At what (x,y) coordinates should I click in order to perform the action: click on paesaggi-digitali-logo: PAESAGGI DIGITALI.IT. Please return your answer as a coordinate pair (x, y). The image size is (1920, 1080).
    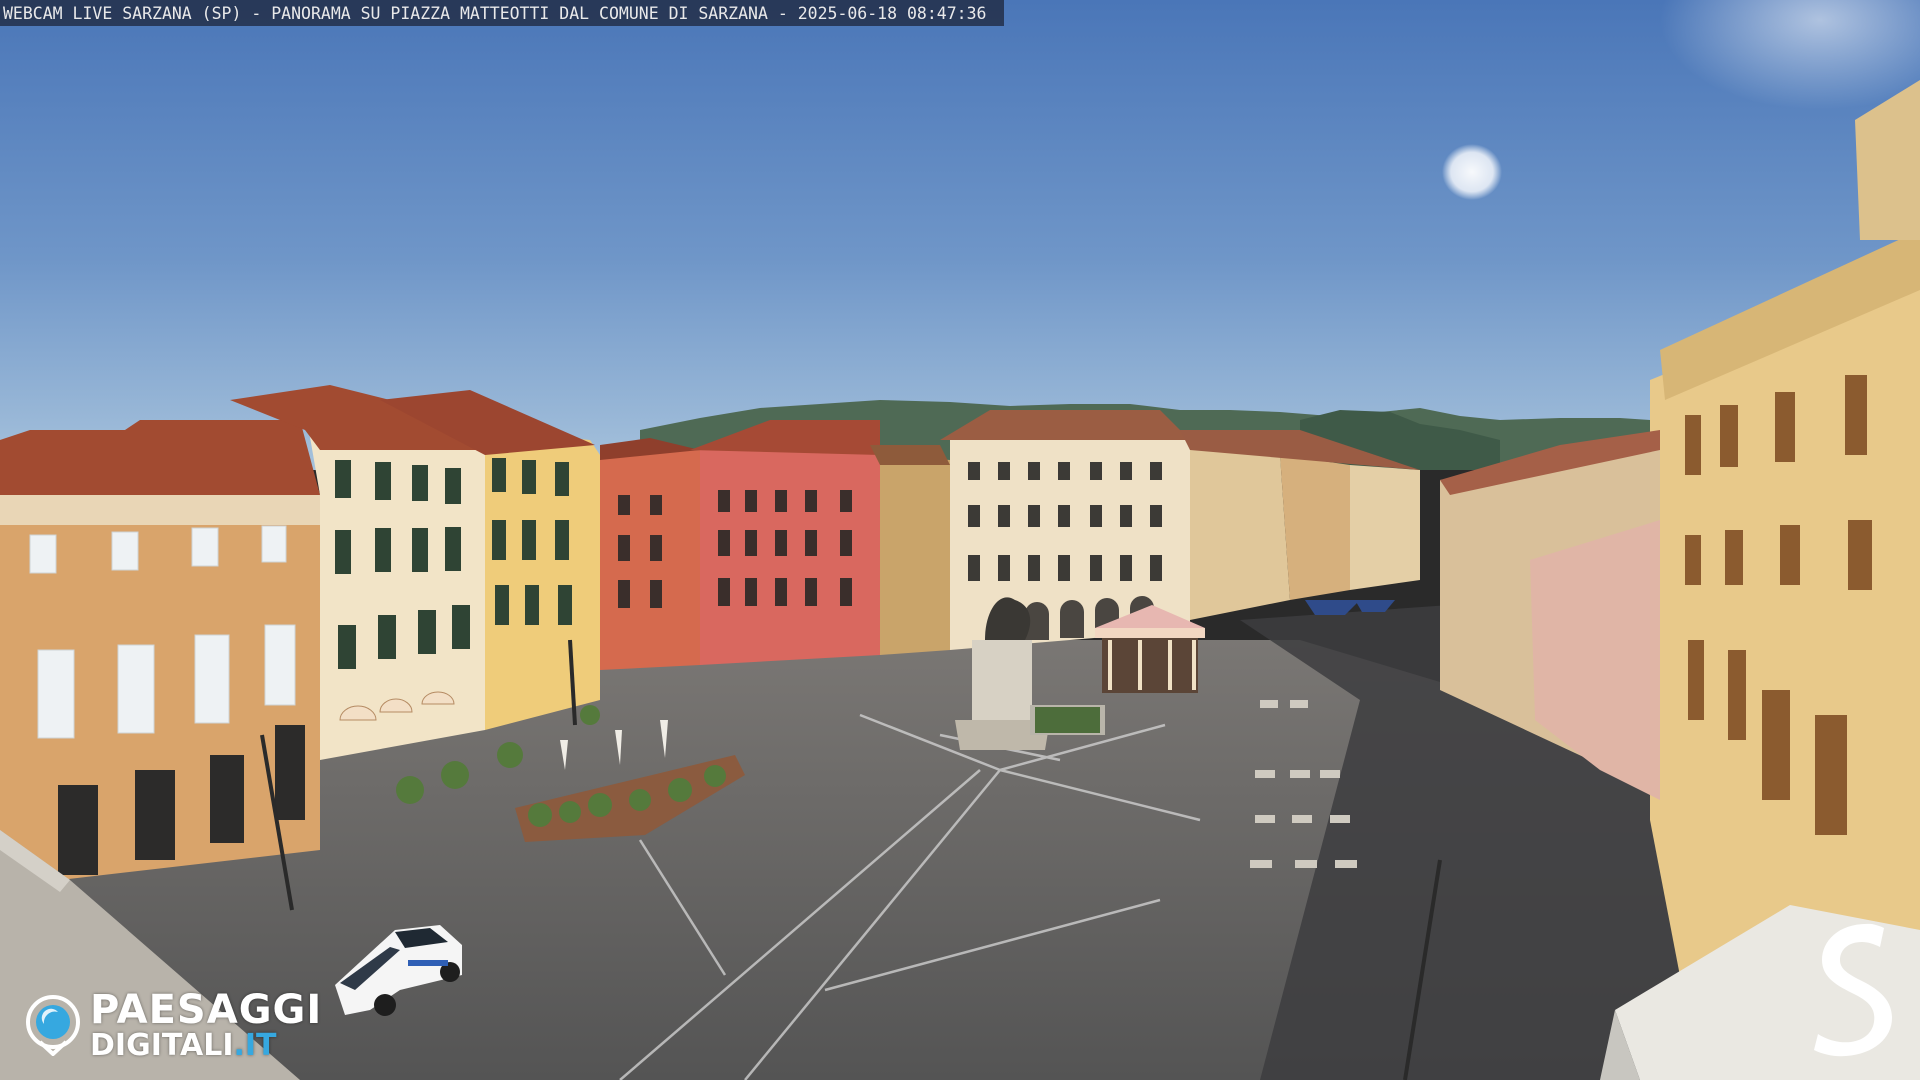
    Looking at the image, I should click on (173, 1025).